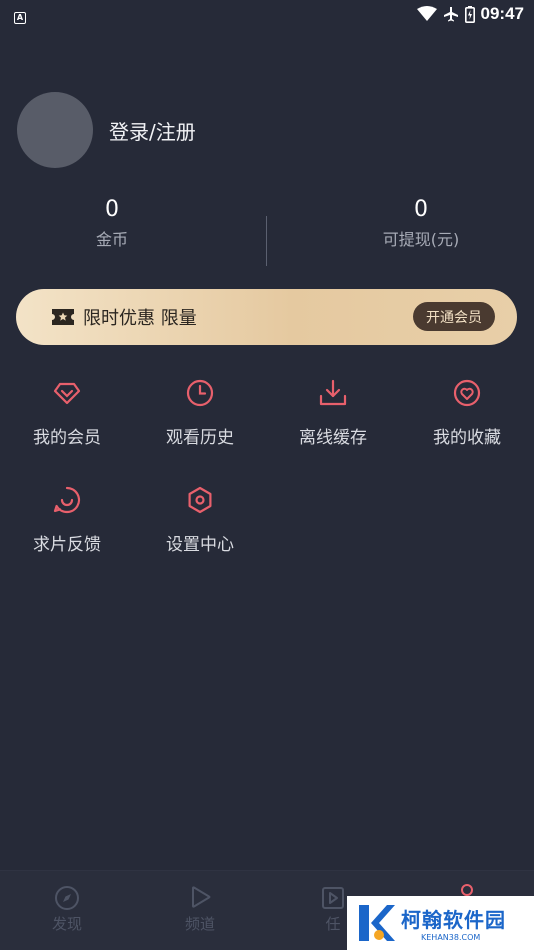 The width and height of the screenshot is (534, 950). I want to click on status-left: A, so click(20, 14).